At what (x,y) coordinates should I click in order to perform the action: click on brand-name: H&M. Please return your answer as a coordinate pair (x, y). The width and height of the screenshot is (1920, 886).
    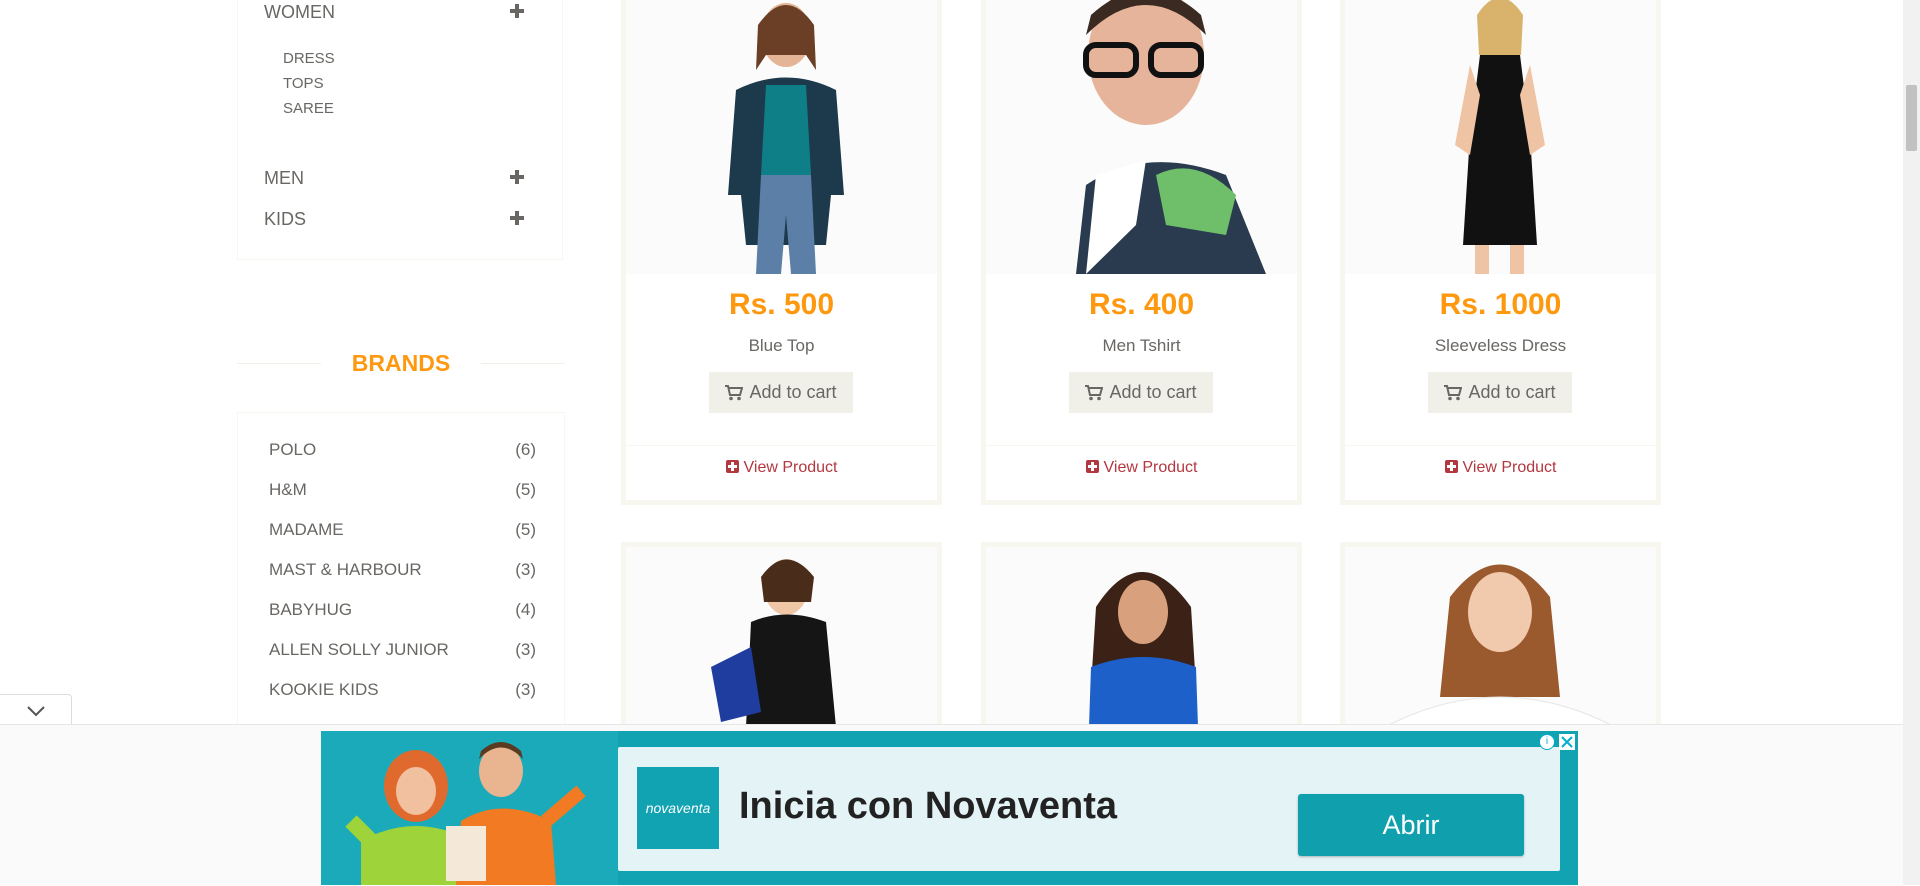
    Looking at the image, I should click on (288, 489).